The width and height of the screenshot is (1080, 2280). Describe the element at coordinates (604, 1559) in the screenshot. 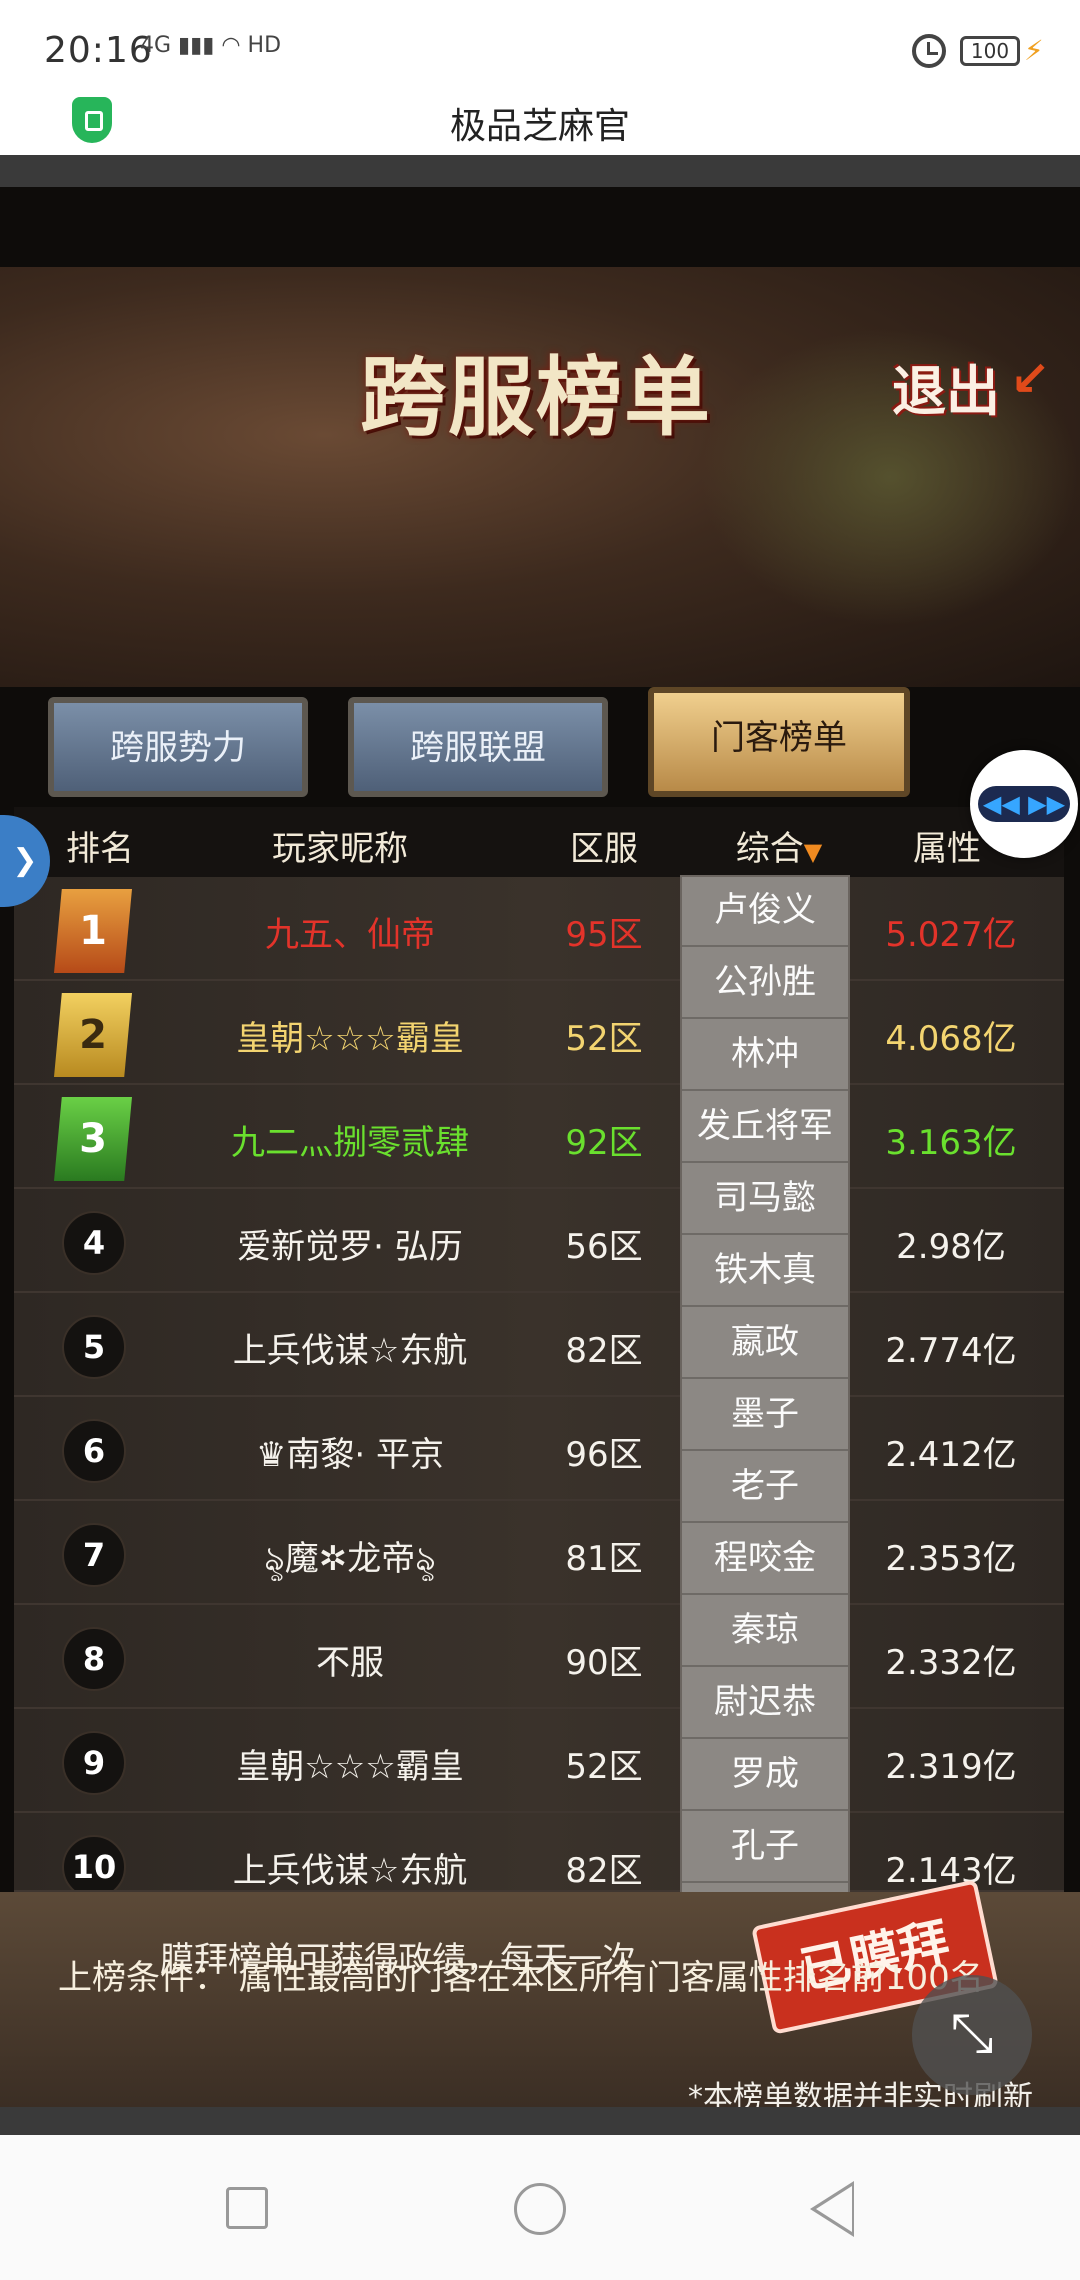

I see `server: 81区` at that location.